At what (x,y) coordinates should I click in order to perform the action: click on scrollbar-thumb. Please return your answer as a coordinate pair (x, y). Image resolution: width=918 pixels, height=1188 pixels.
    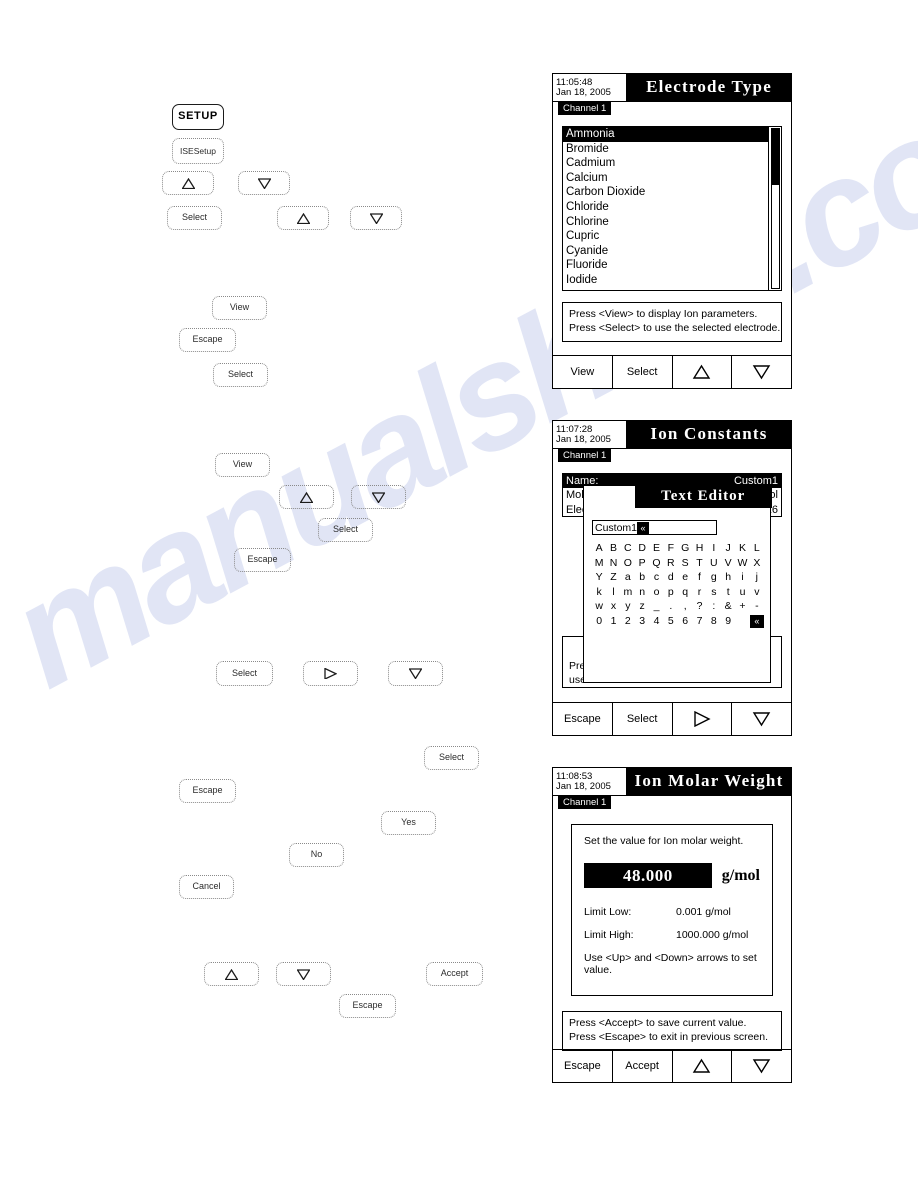
    Looking at the image, I should click on (775, 157).